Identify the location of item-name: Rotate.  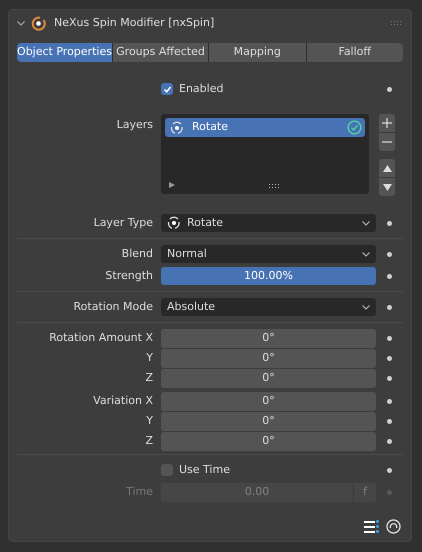
(210, 127).